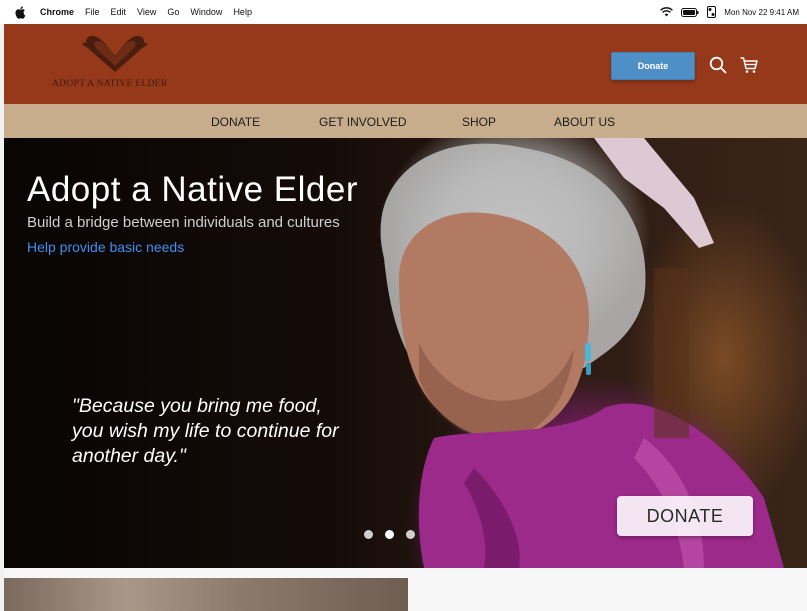 This screenshot has width=807, height=611. Describe the element at coordinates (667, 12) in the screenshot. I see `wifi-icon` at that location.